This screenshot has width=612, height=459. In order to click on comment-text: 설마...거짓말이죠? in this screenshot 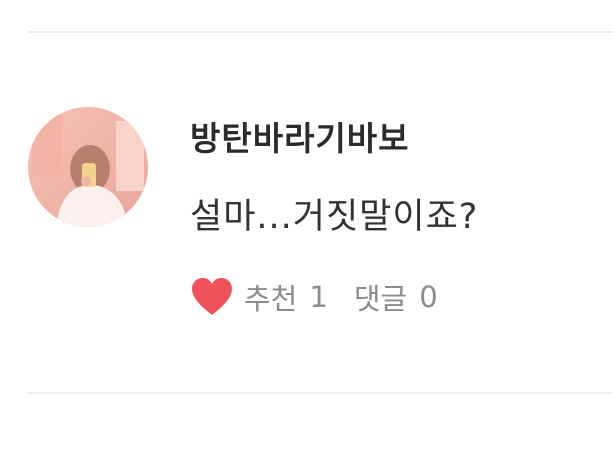, I will do `click(334, 217)`.